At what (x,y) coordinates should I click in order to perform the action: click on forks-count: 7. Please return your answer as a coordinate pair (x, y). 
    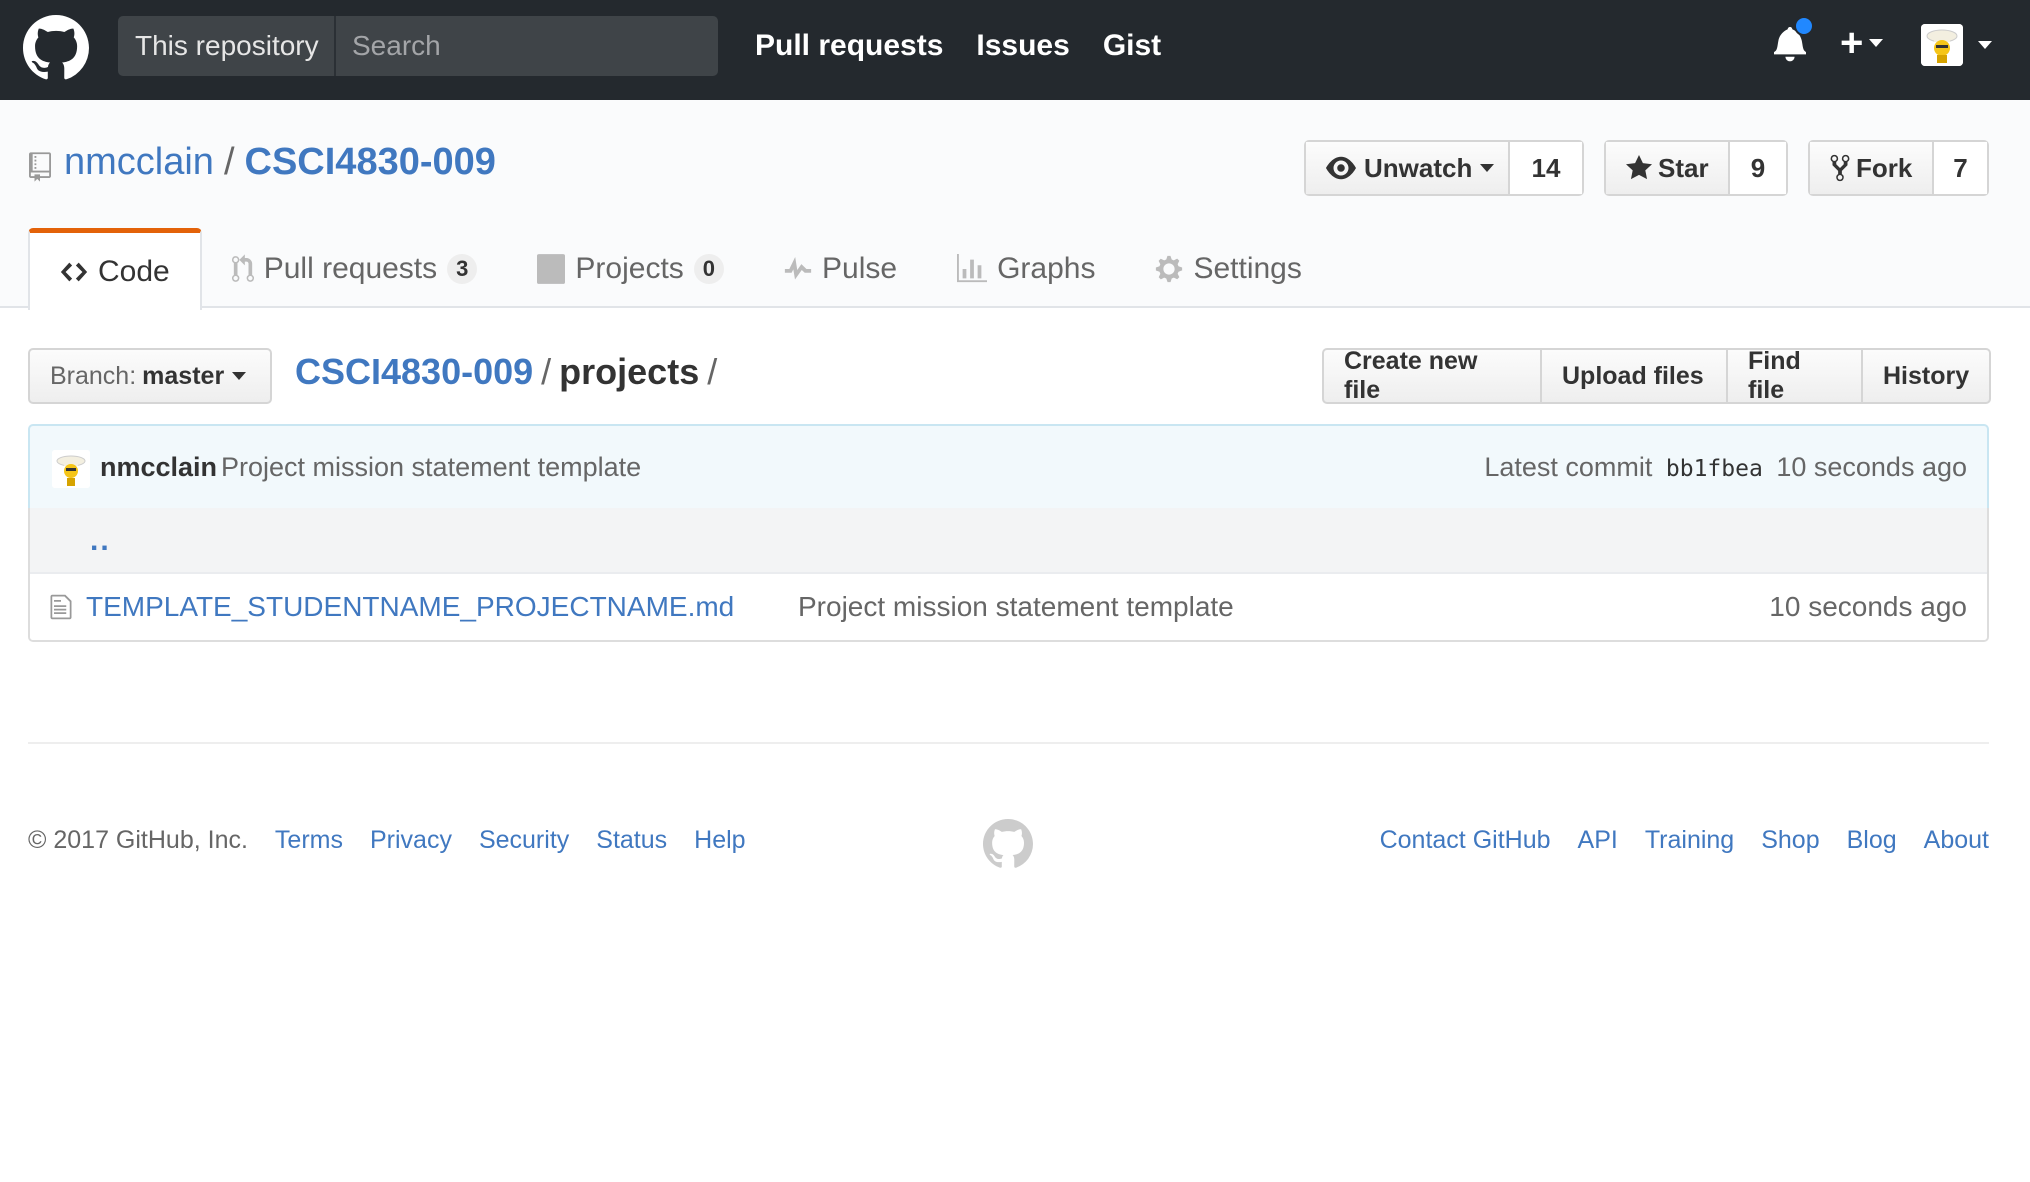
    Looking at the image, I should click on (1960, 168).